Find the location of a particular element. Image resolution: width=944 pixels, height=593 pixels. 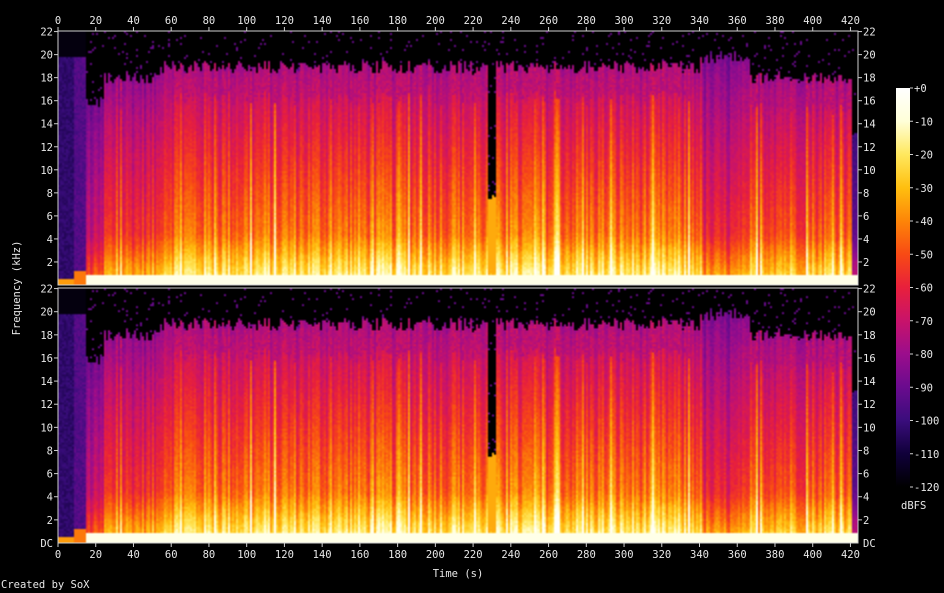

credit-text: Created by SoX is located at coordinates (45, 585).